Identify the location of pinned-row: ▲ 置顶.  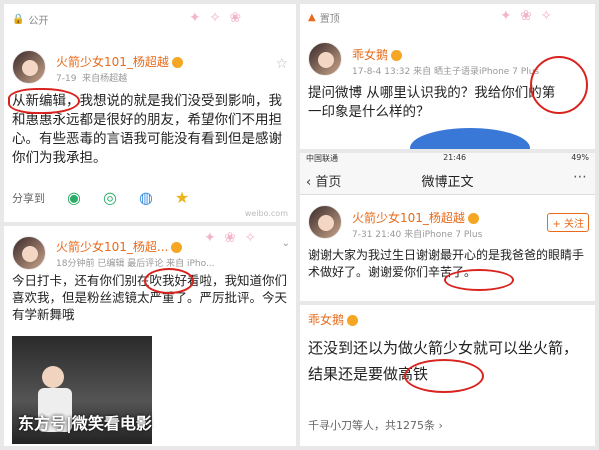
(324, 17).